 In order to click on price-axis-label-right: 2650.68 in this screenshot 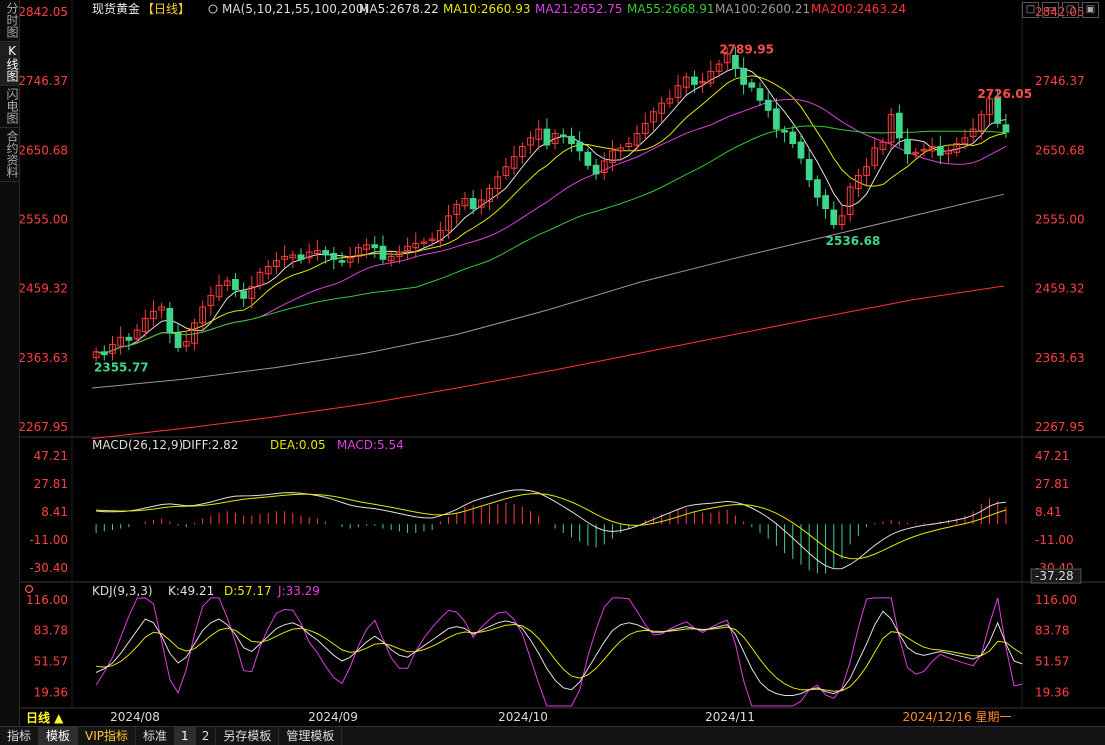, I will do `click(1060, 150)`.